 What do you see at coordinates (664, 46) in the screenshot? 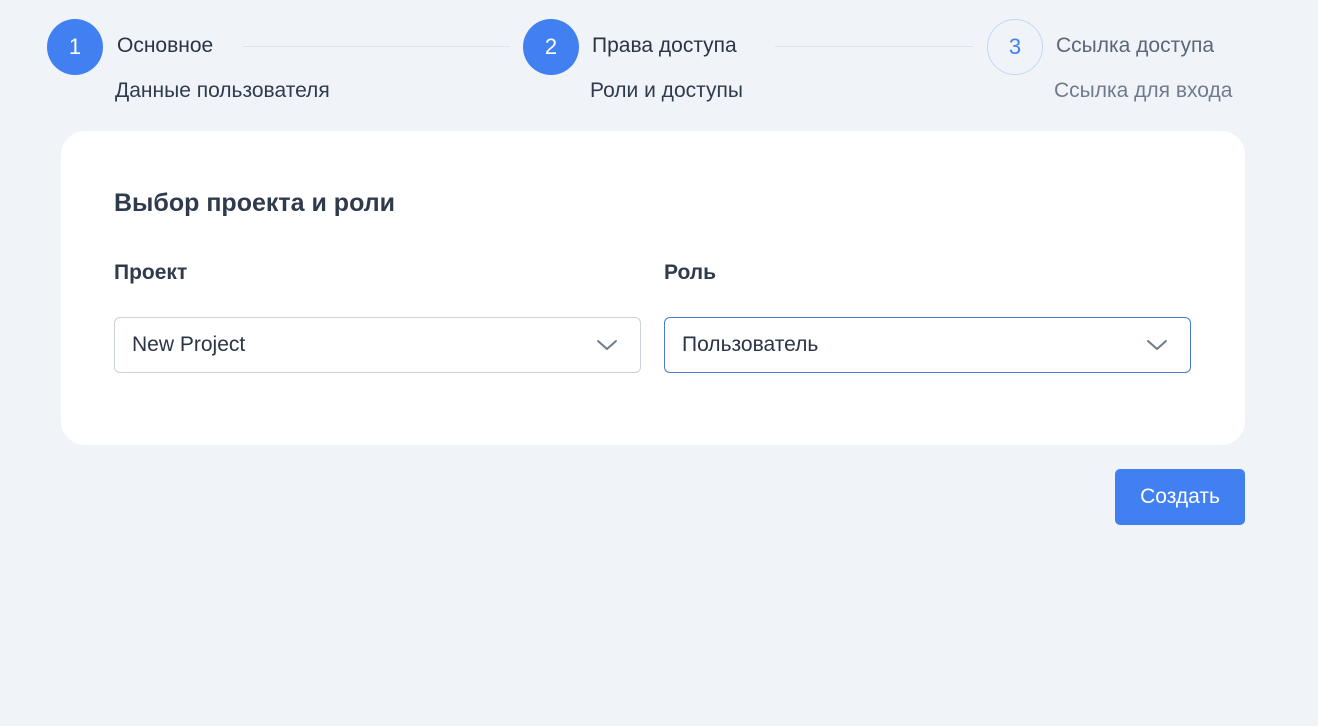
I see `step-2-title: Права доступа` at bounding box center [664, 46].